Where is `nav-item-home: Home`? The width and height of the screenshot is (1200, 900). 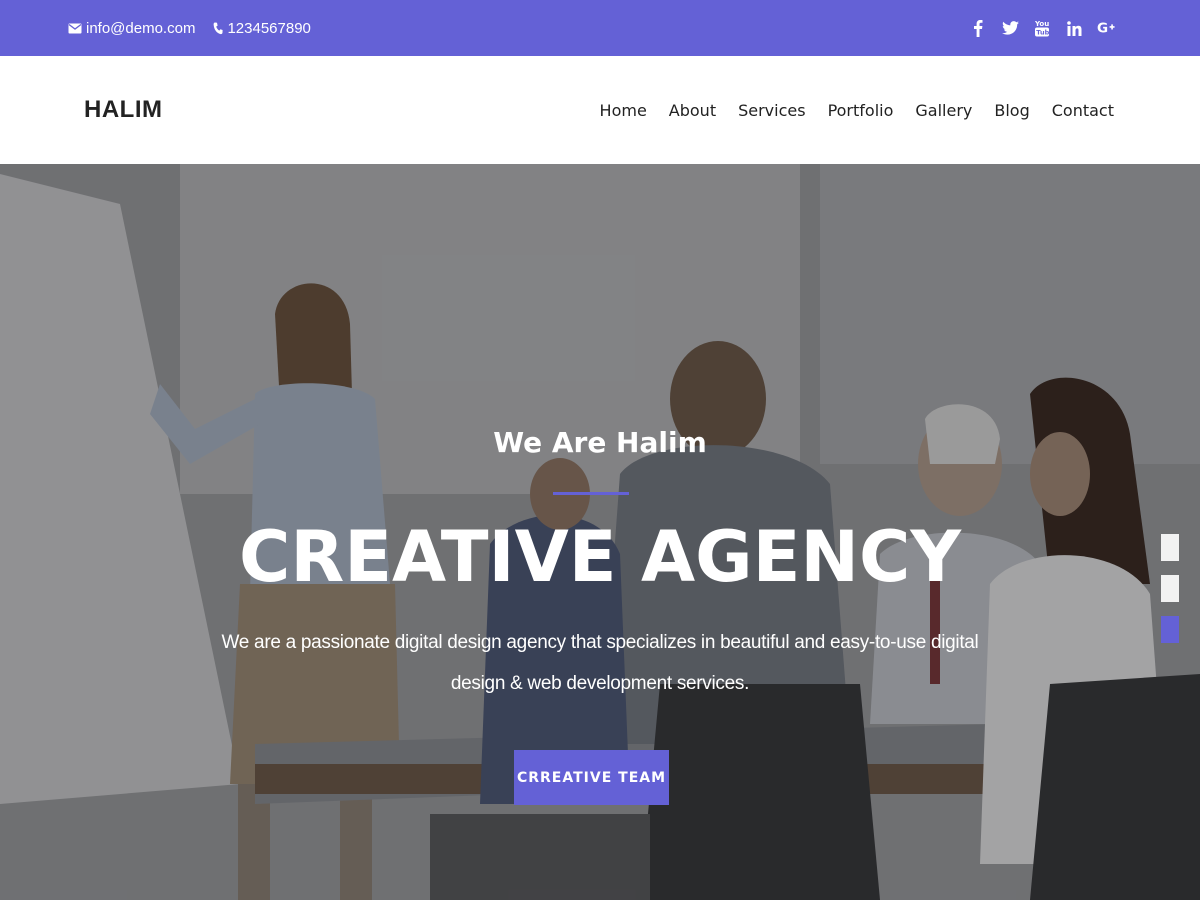 nav-item-home: Home is located at coordinates (623, 110).